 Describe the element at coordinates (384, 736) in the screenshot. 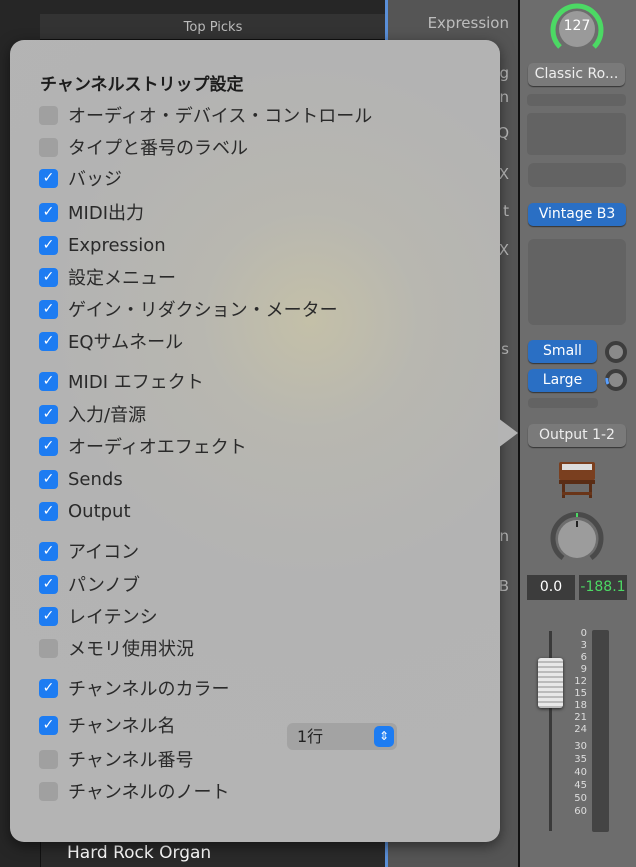

I see `chevron-up-down-icon: ⇕` at that location.